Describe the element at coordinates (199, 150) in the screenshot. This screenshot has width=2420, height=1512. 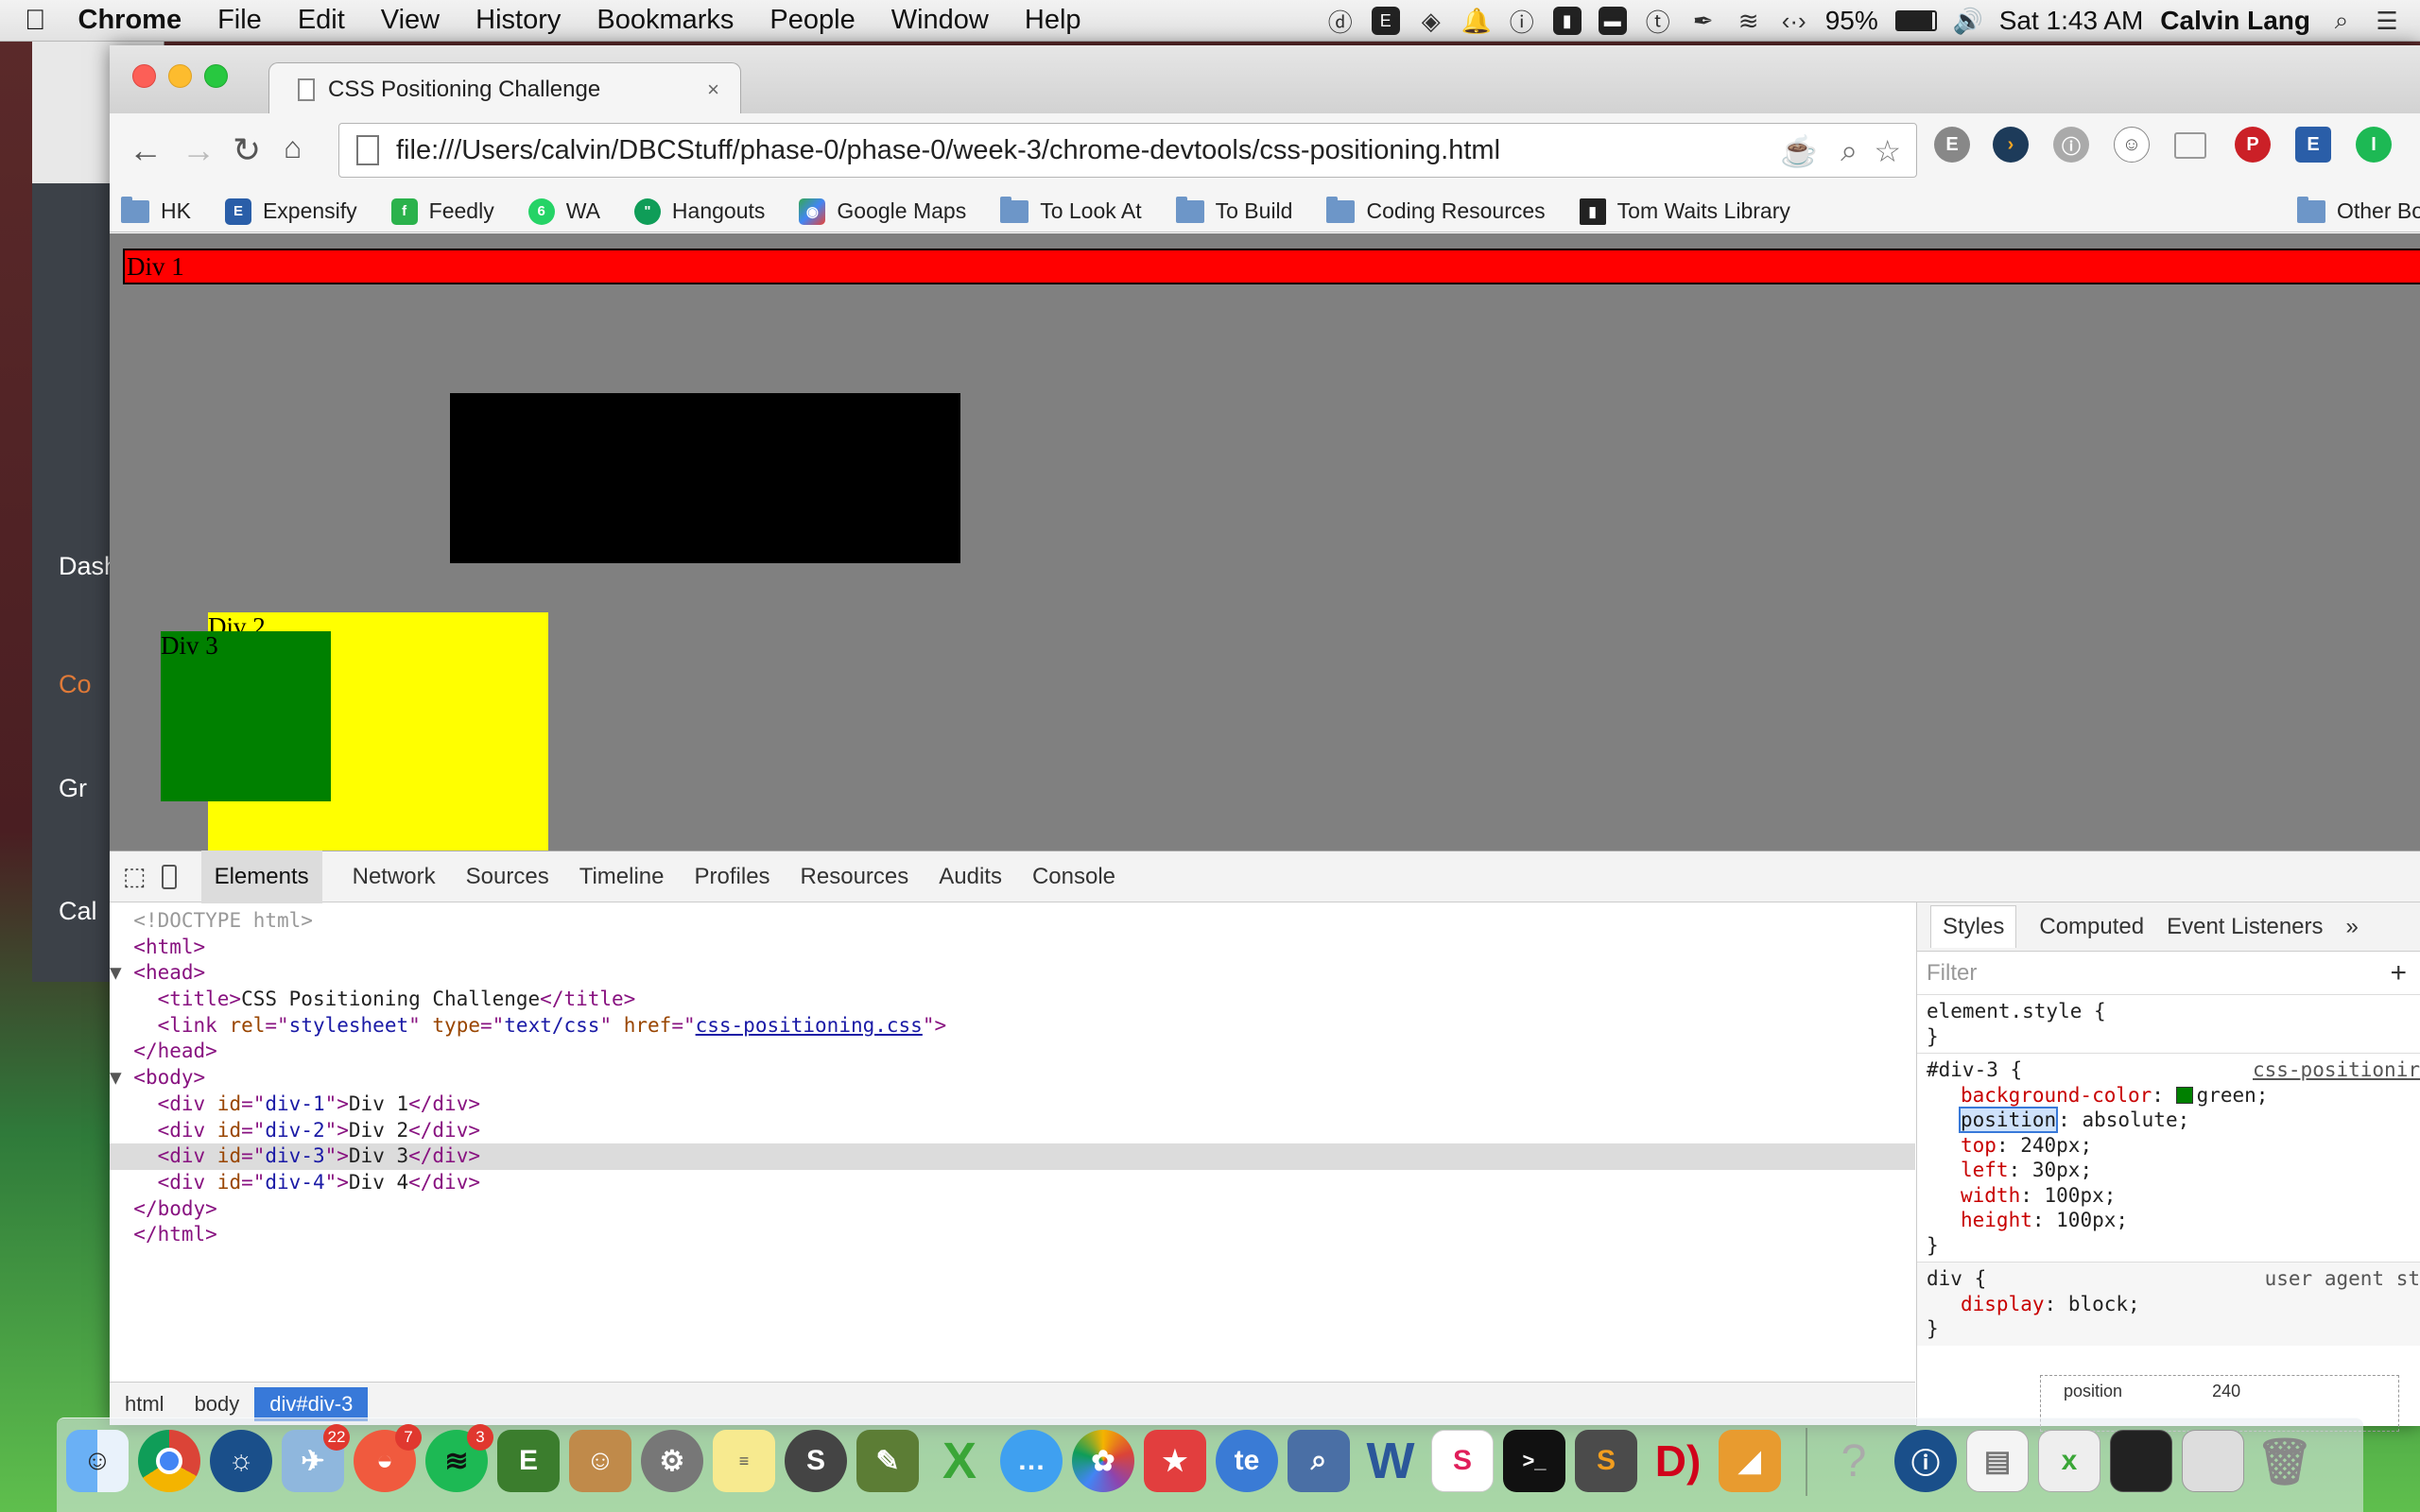
I see `forward-arrow-icon: →` at that location.